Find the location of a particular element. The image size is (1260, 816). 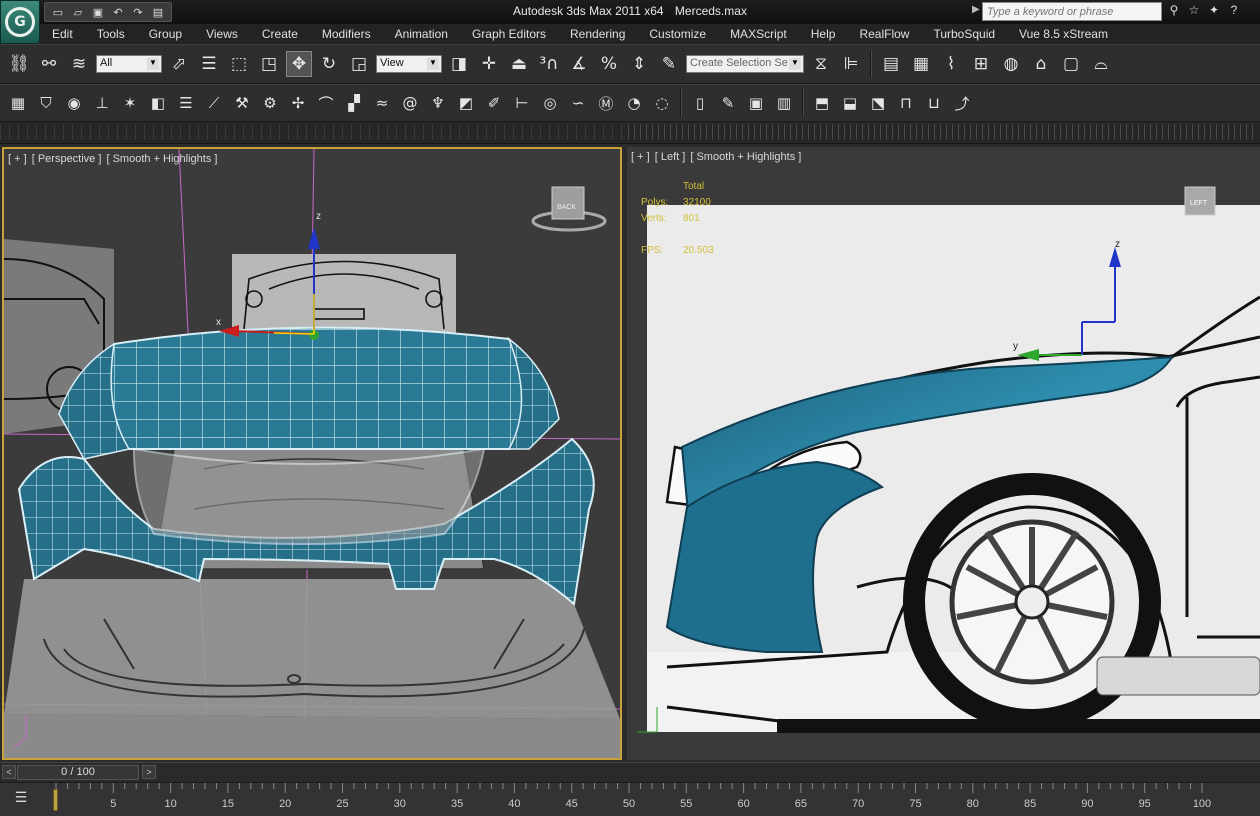

bin-fence-icon: ⊓ is located at coordinates (906, 103).